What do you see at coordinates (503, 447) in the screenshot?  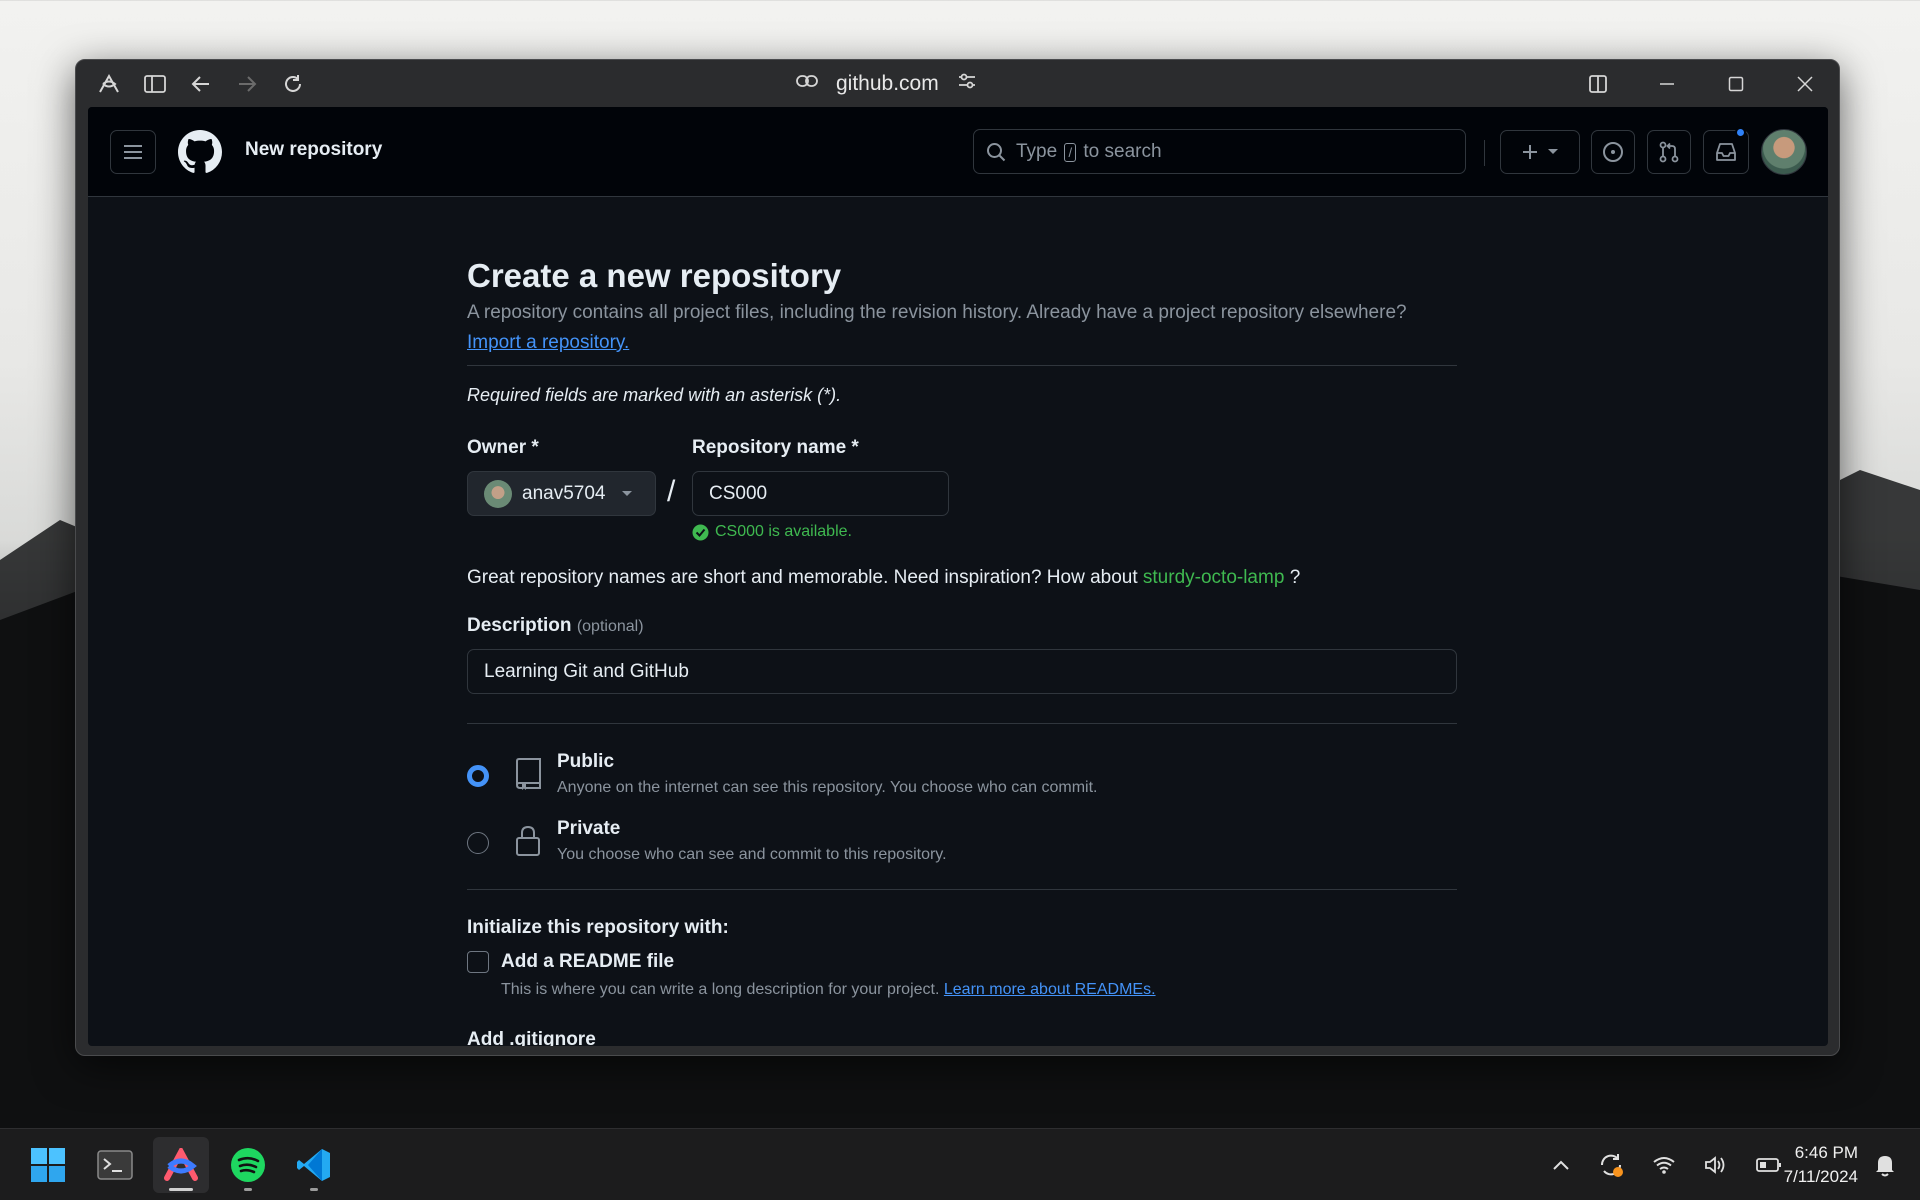 I see `owner-label: Owner *` at bounding box center [503, 447].